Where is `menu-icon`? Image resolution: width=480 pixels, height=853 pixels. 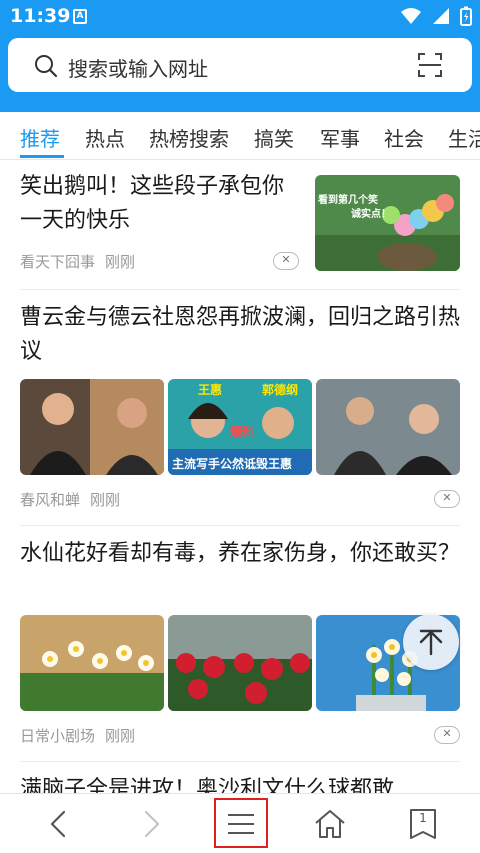
menu-icon is located at coordinates (241, 824).